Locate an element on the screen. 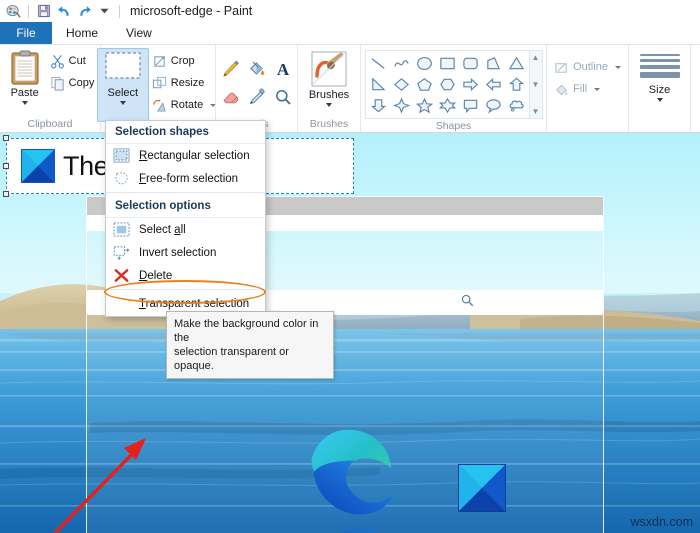  rotate-icon is located at coordinates (159, 105).